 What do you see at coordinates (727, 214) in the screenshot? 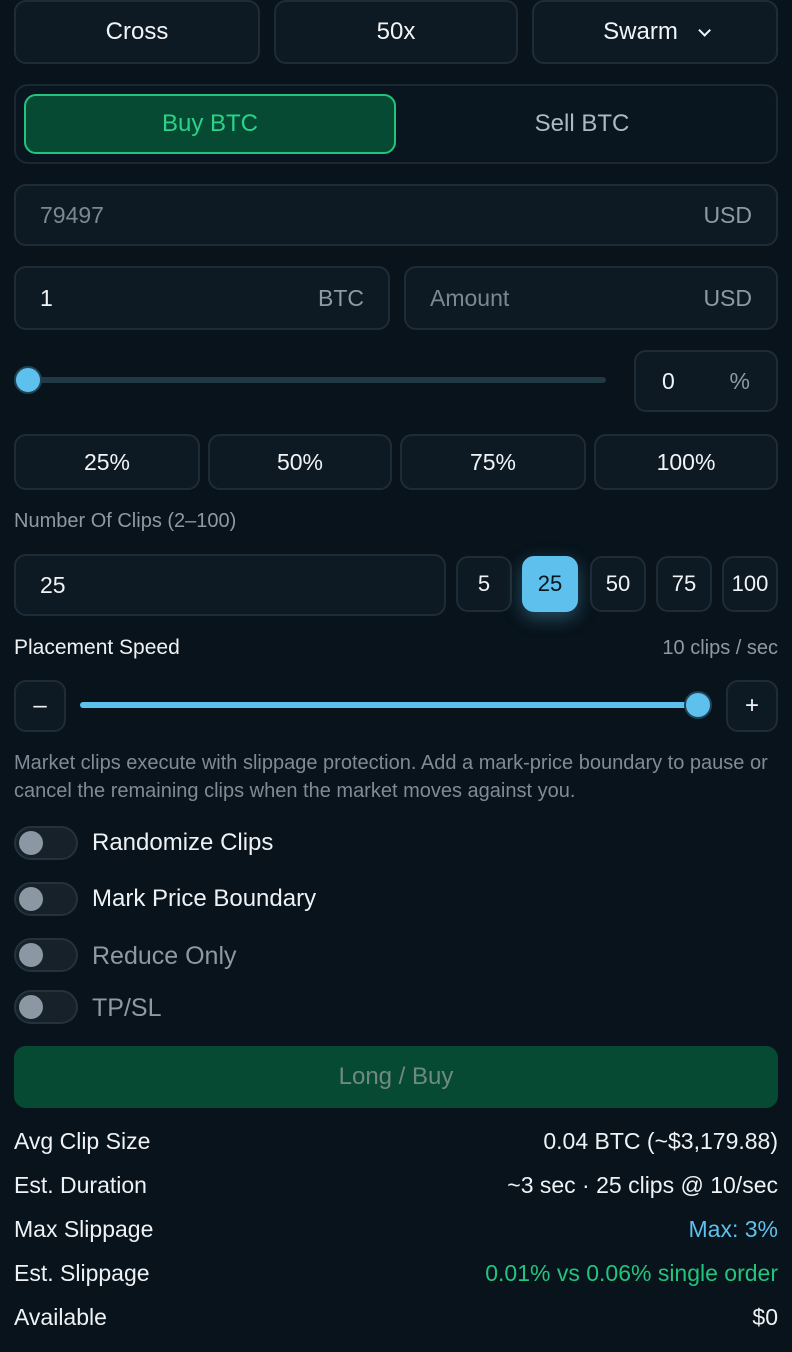
I see `price-unit: USD` at bounding box center [727, 214].